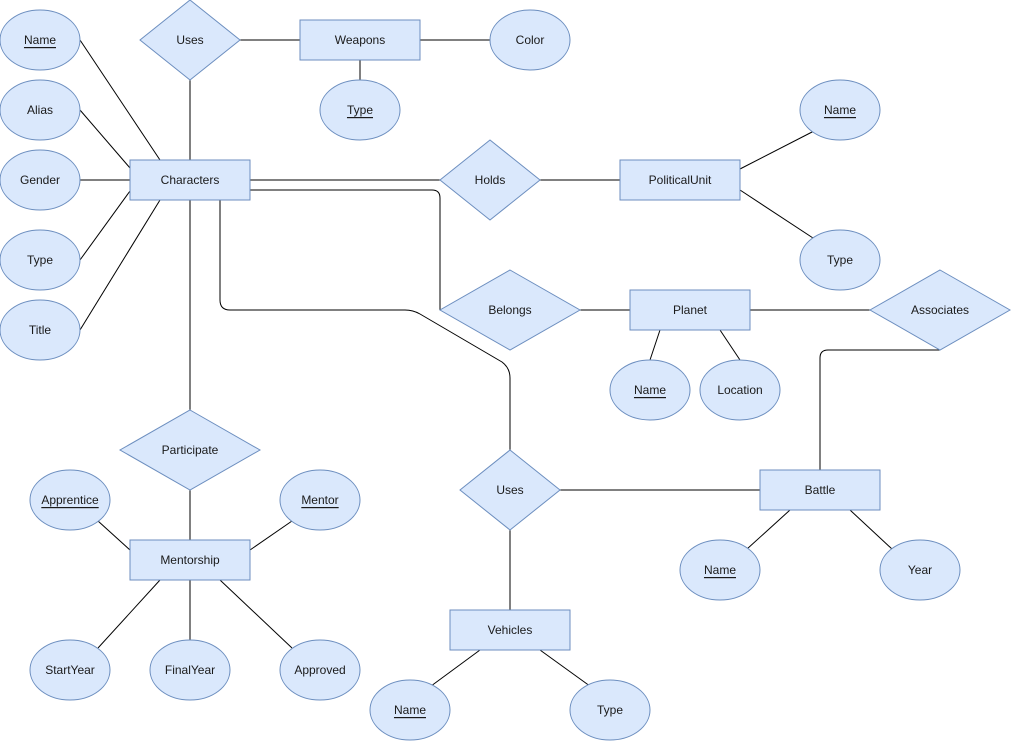 The height and width of the screenshot is (741, 1011). I want to click on attribute-ment-mentor: Mentor, so click(320, 500).